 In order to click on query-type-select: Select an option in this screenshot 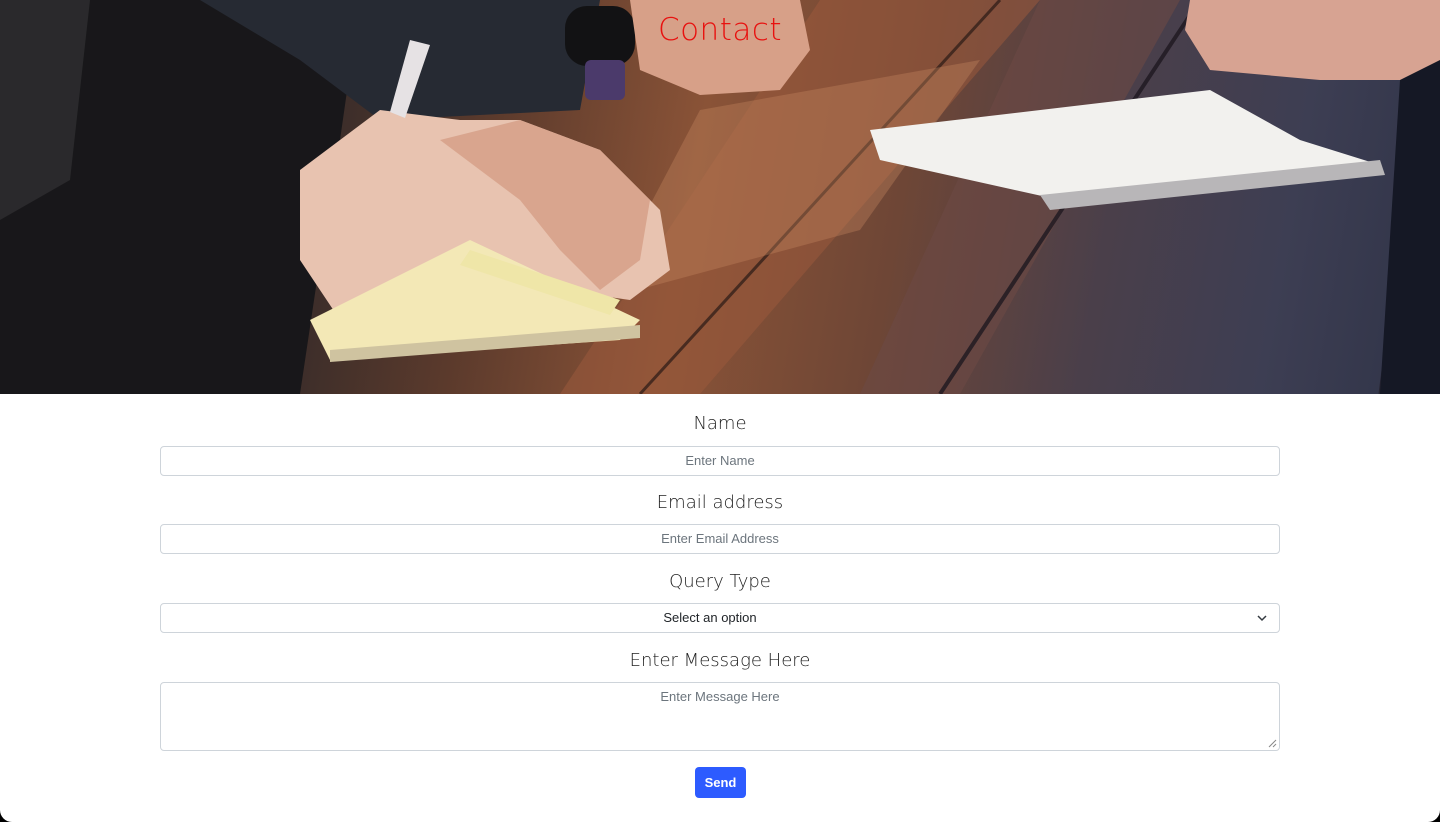, I will do `click(720, 618)`.